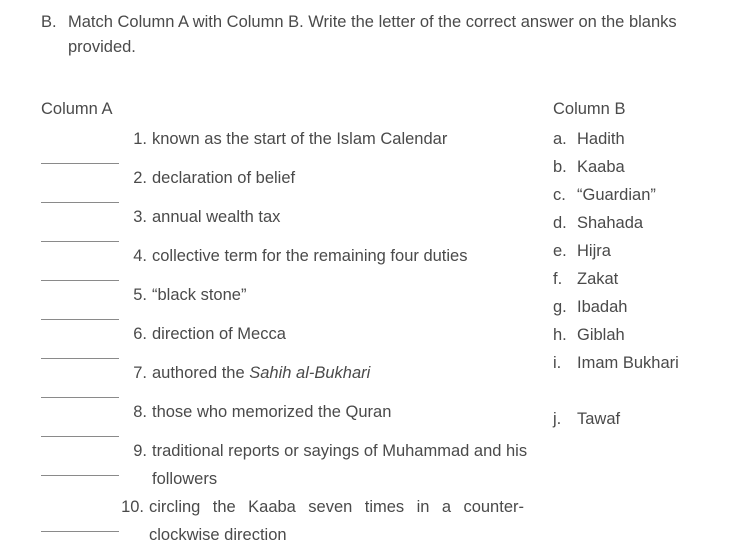  I want to click on option-letter: e., so click(560, 251).